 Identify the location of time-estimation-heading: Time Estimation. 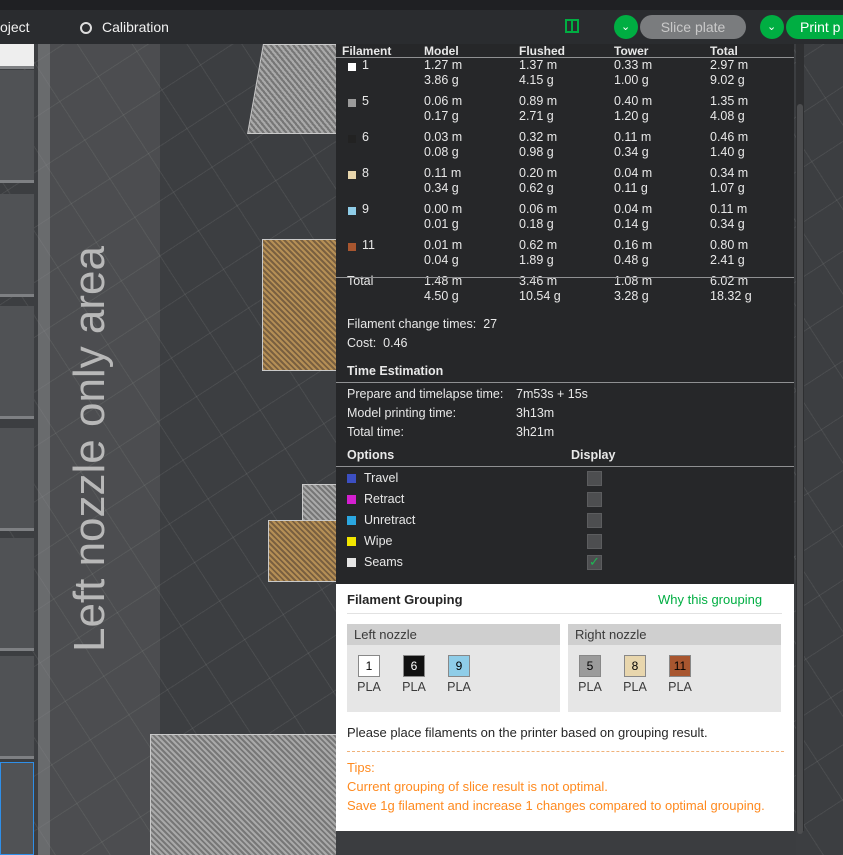
(395, 371).